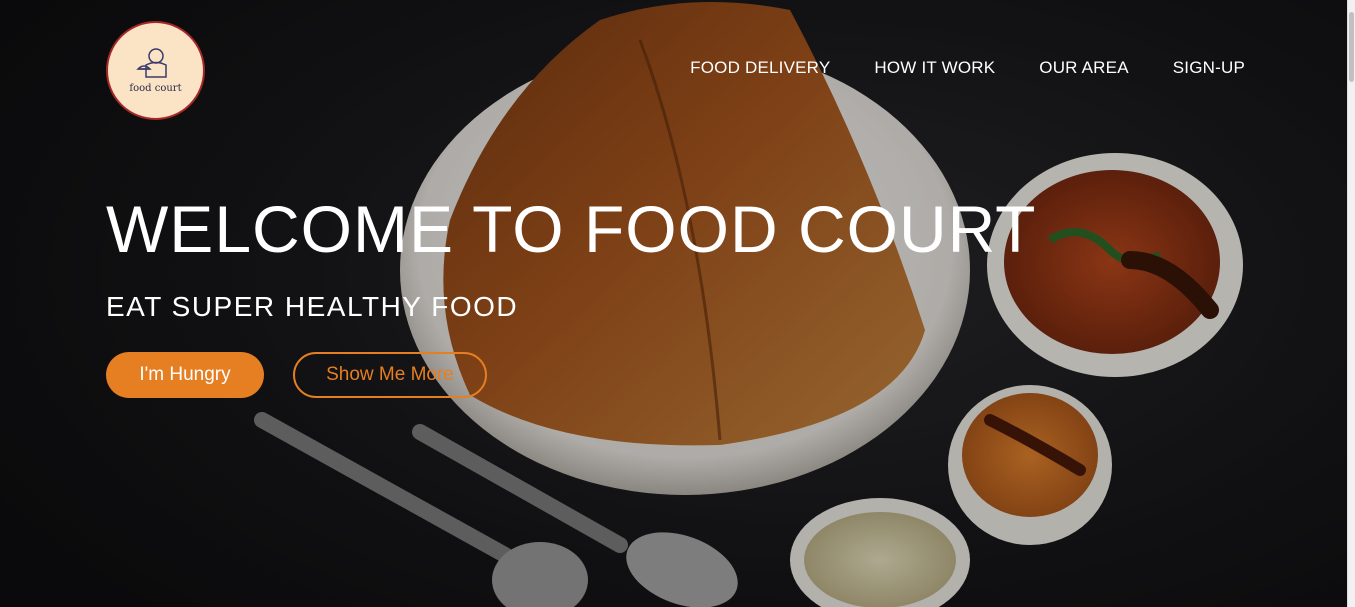  I want to click on page-scrollbar, so click(1351, 303).